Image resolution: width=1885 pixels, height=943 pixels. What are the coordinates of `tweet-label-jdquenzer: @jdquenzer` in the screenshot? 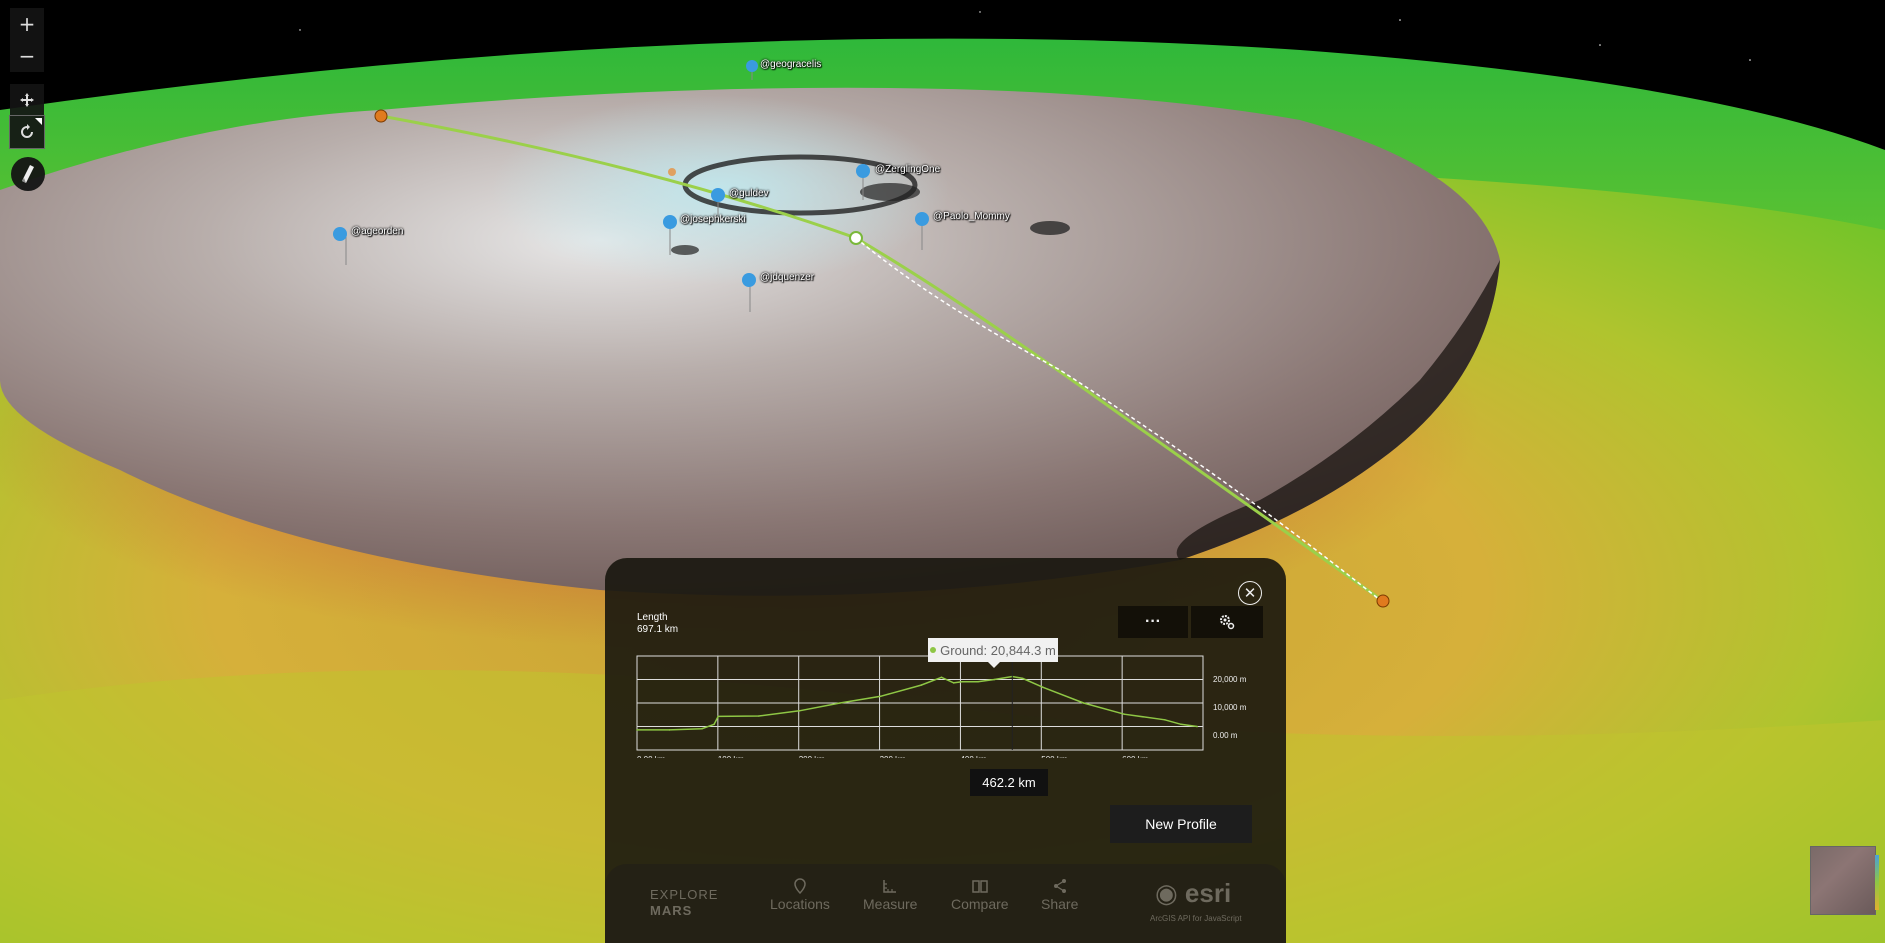 It's located at (787, 277).